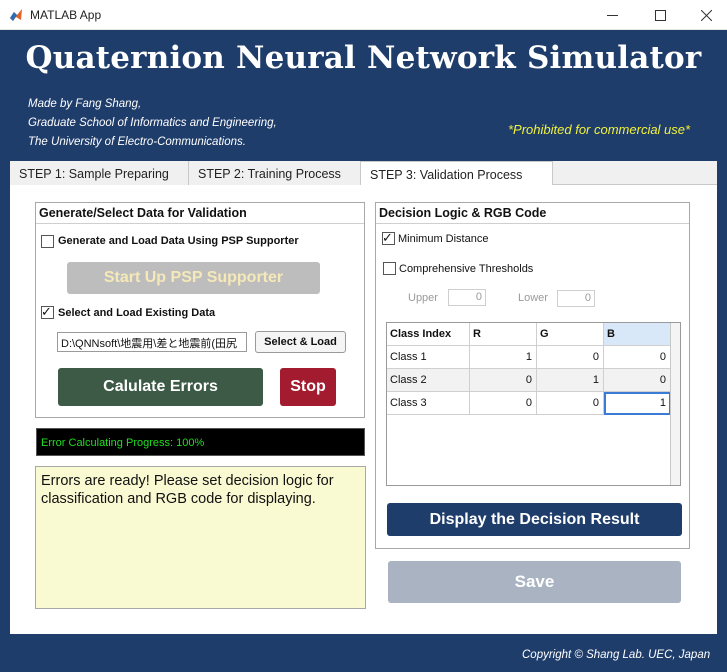 The width and height of the screenshot is (727, 672). Describe the element at coordinates (16, 15) in the screenshot. I see `matlab-icon` at that location.